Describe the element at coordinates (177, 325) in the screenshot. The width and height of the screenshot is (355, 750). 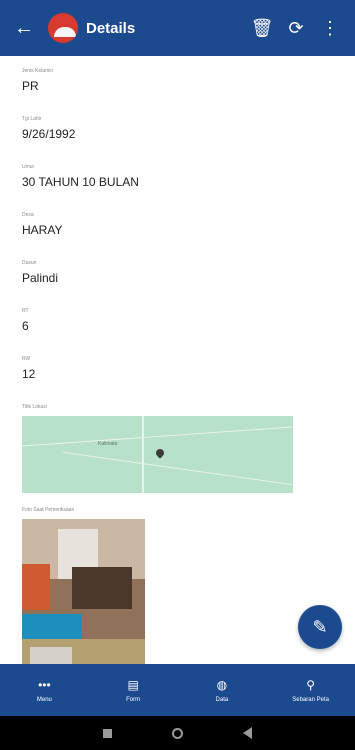
I see `field-rt: RT 6` at that location.